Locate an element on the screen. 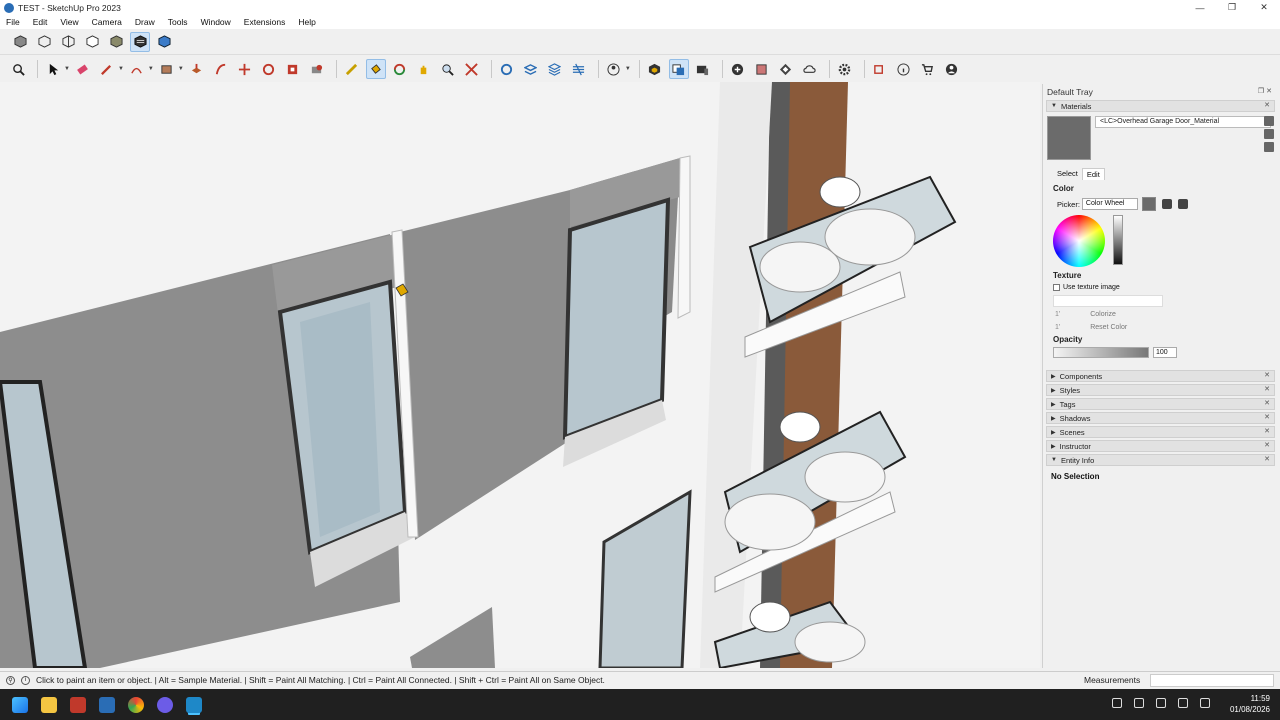  extension-manager-button is located at coordinates (579, 69).